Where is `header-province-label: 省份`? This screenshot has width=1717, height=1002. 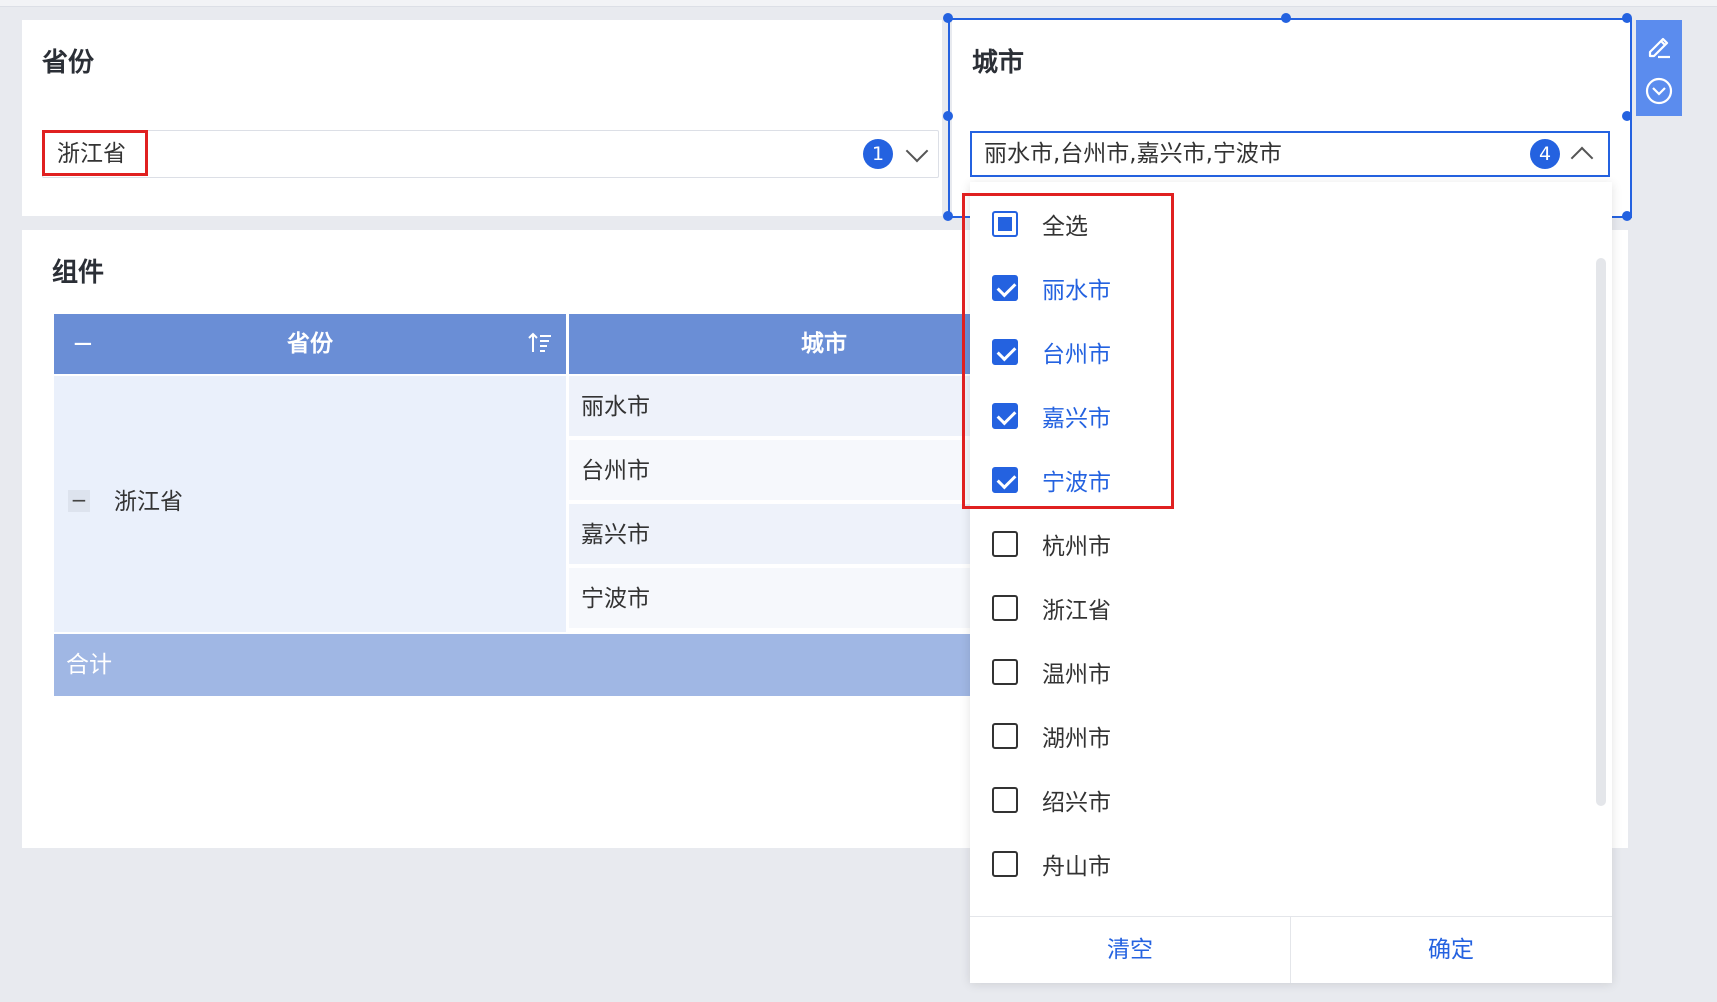
header-province-label: 省份 is located at coordinates (310, 344).